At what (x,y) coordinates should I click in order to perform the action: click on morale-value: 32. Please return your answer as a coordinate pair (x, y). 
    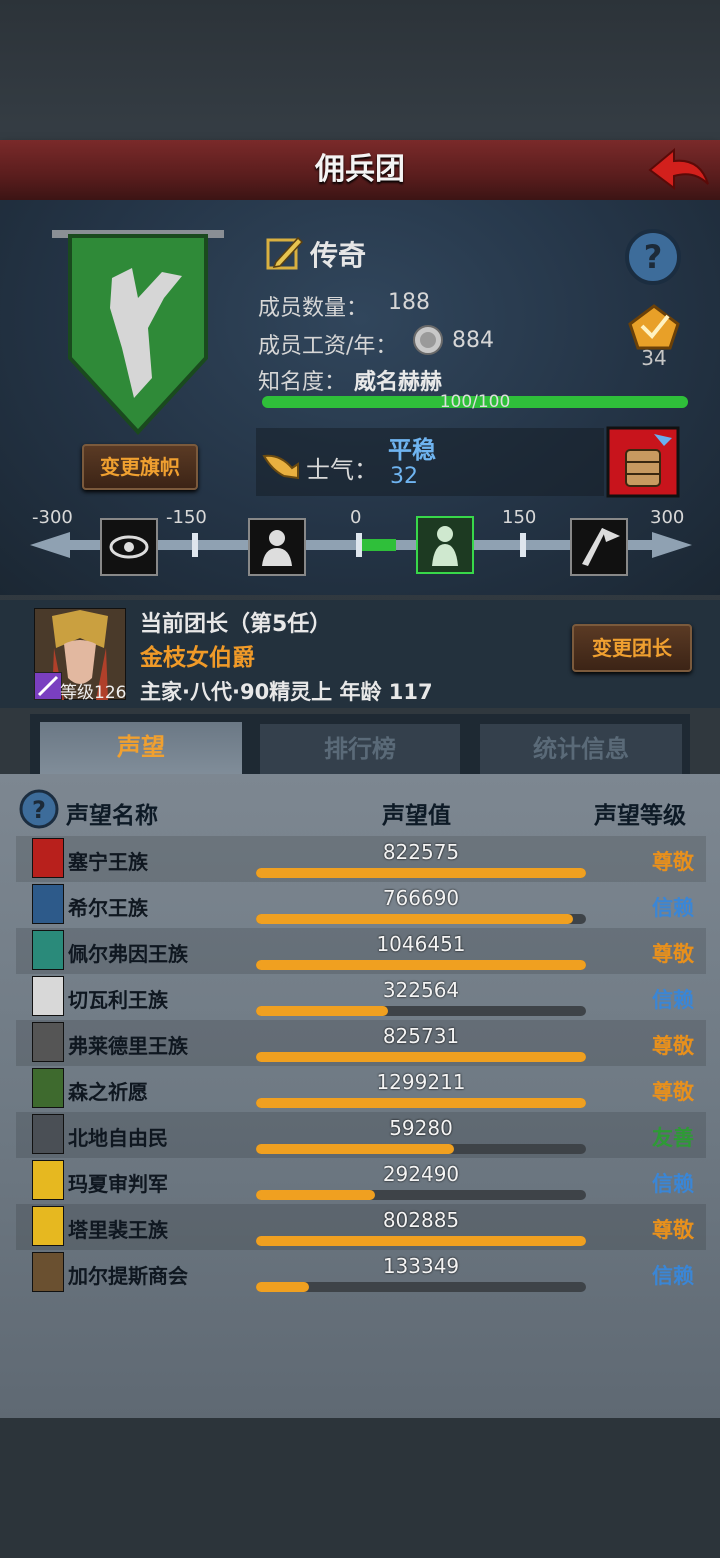
    Looking at the image, I should click on (404, 476).